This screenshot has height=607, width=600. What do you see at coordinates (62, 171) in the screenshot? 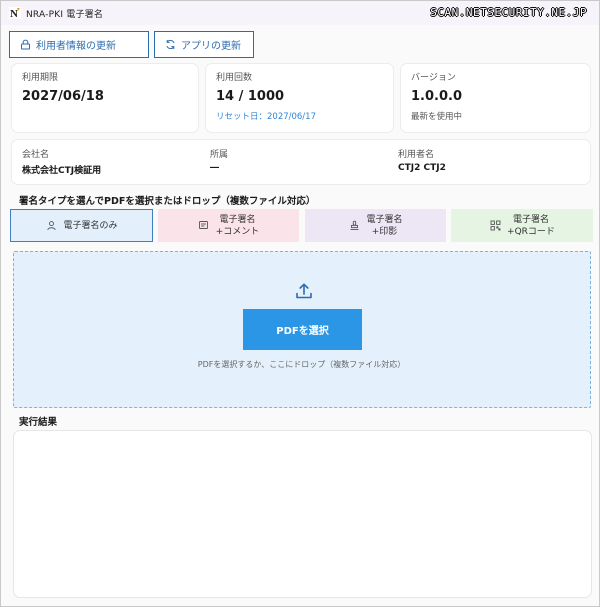
I see `company-value: 株式会社CTJ検証用` at bounding box center [62, 171].